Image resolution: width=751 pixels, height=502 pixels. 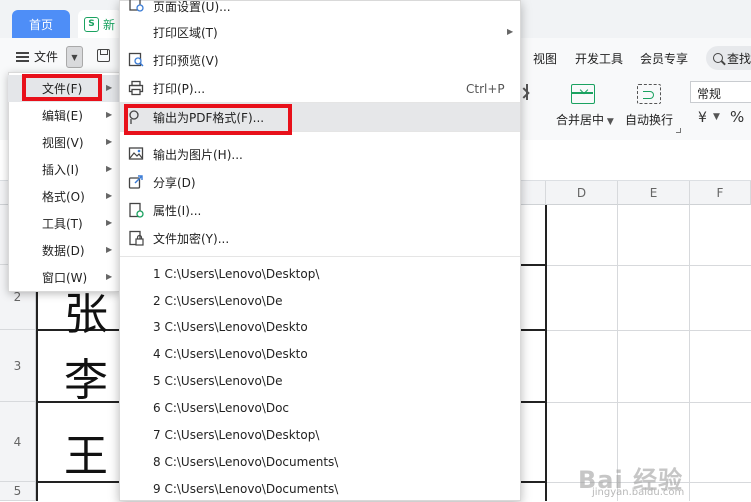 I want to click on menu-item-insert: 插入(I), so click(x=64, y=169).